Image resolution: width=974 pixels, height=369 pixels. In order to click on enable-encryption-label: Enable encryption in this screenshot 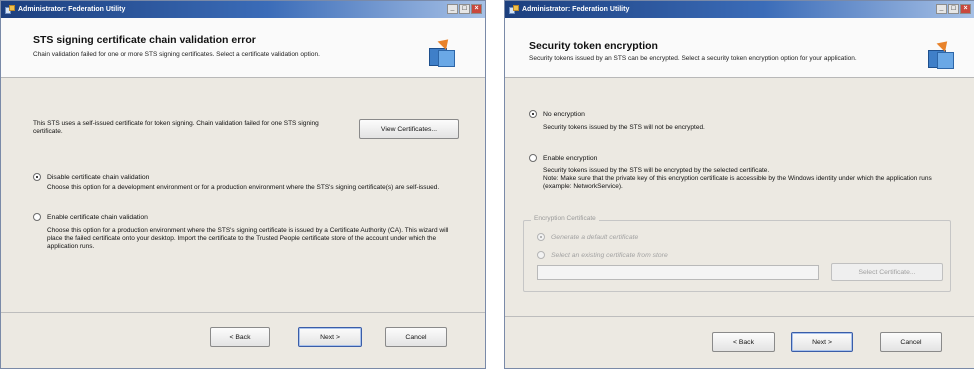, I will do `click(570, 158)`.